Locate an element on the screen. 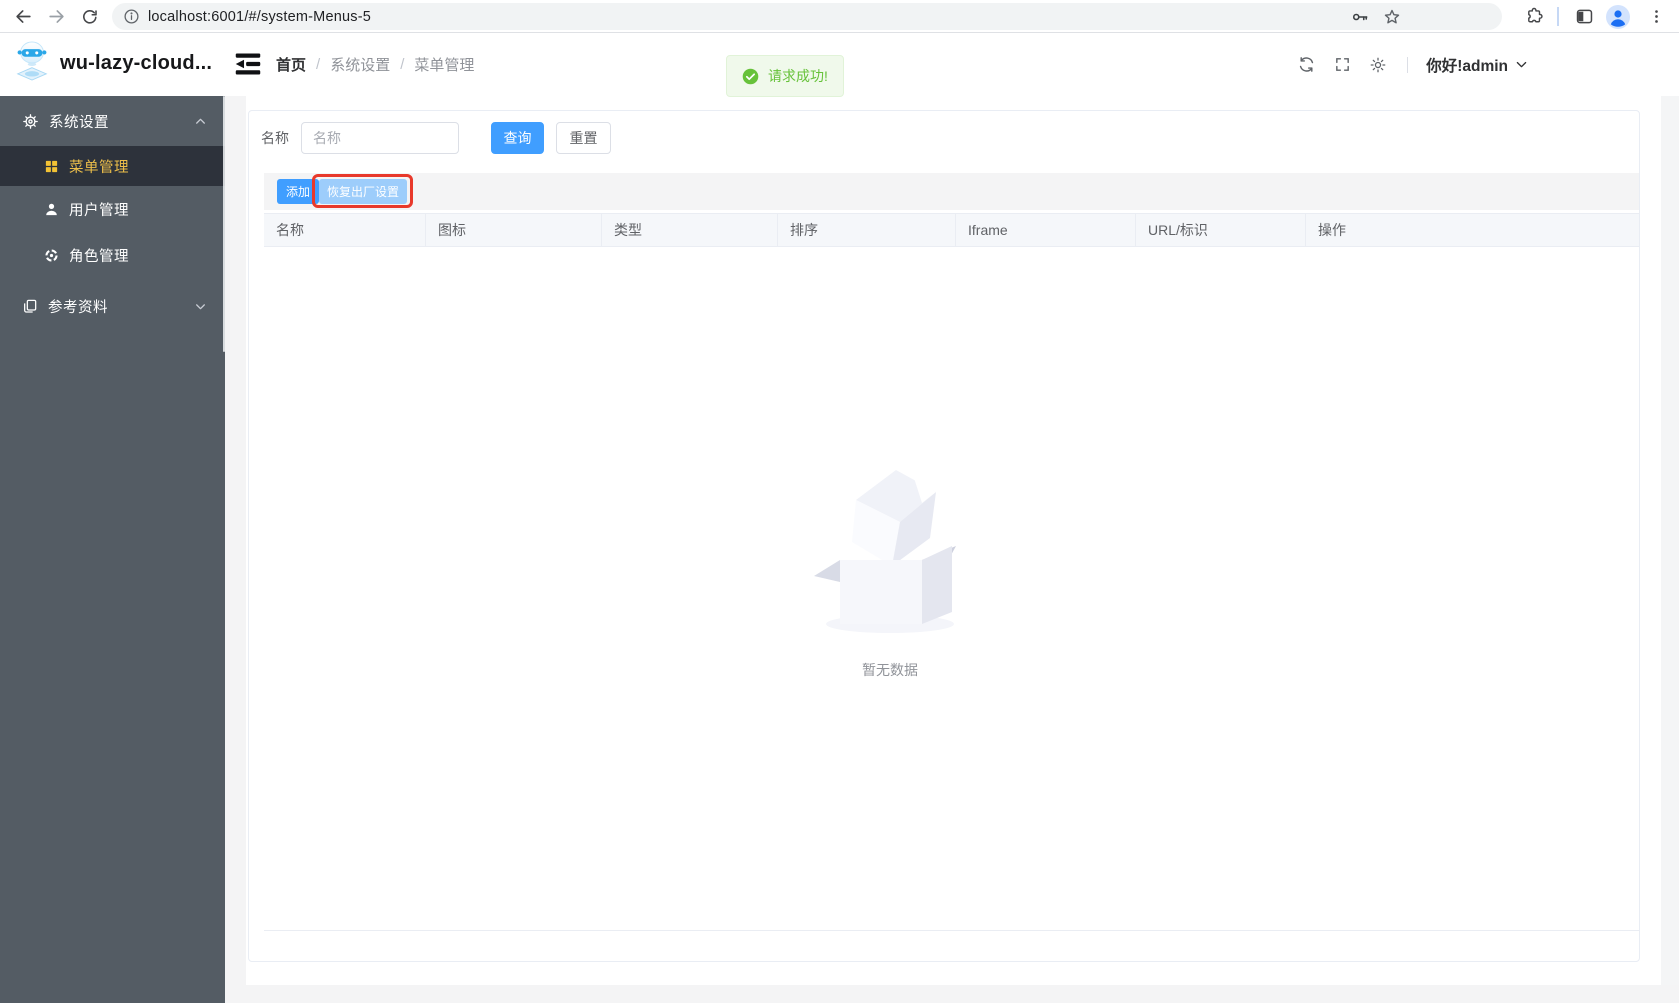 Image resolution: width=1679 pixels, height=1003 pixels. empty-text: 暂无数据 is located at coordinates (890, 670).